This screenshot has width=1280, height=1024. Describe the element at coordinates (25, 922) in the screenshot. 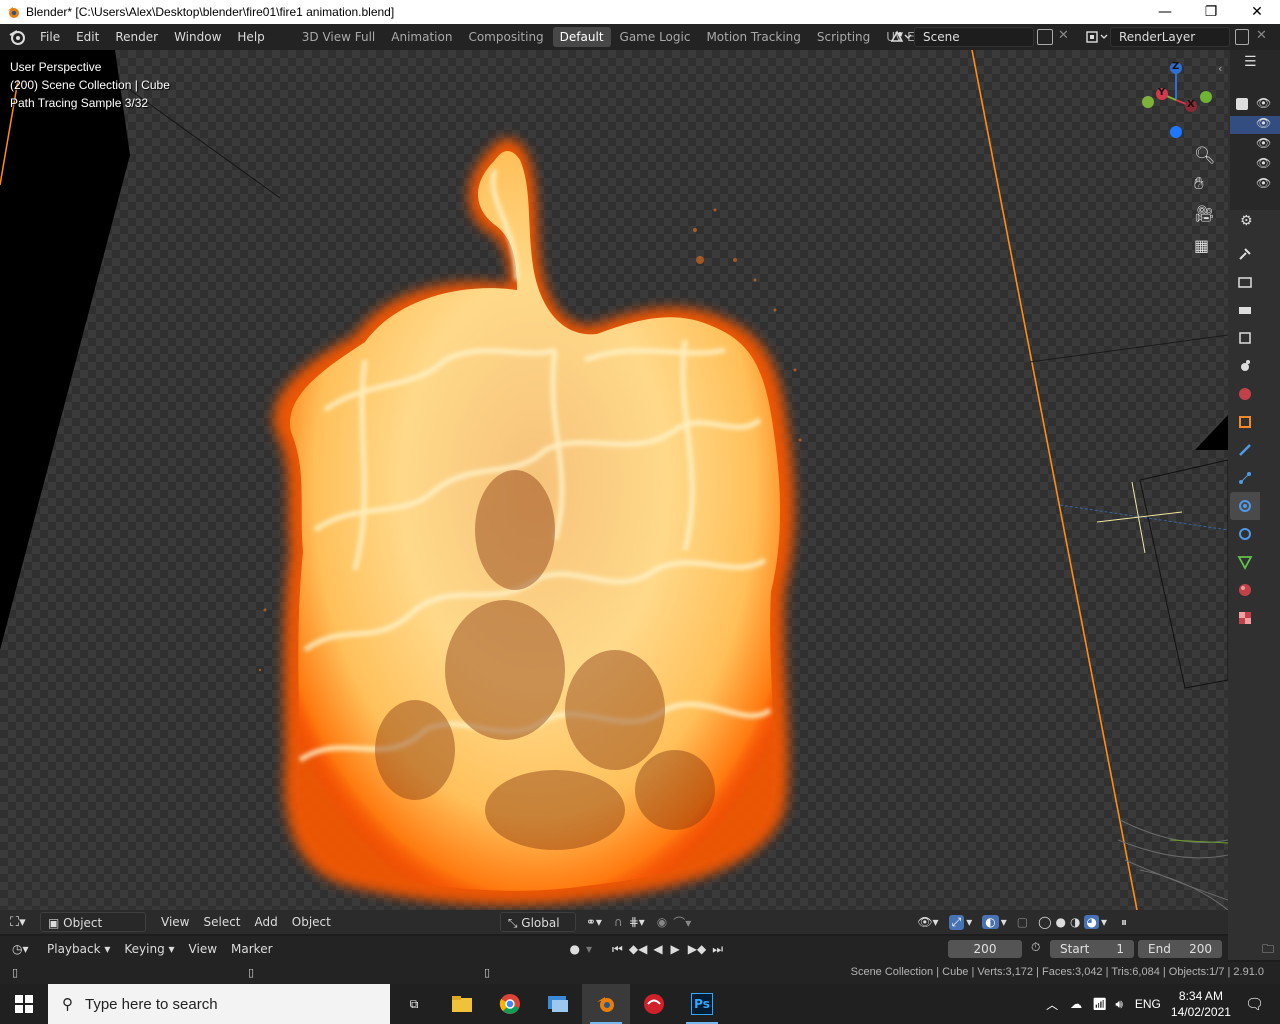

I see `editor-type-icon: ⛶▾` at that location.